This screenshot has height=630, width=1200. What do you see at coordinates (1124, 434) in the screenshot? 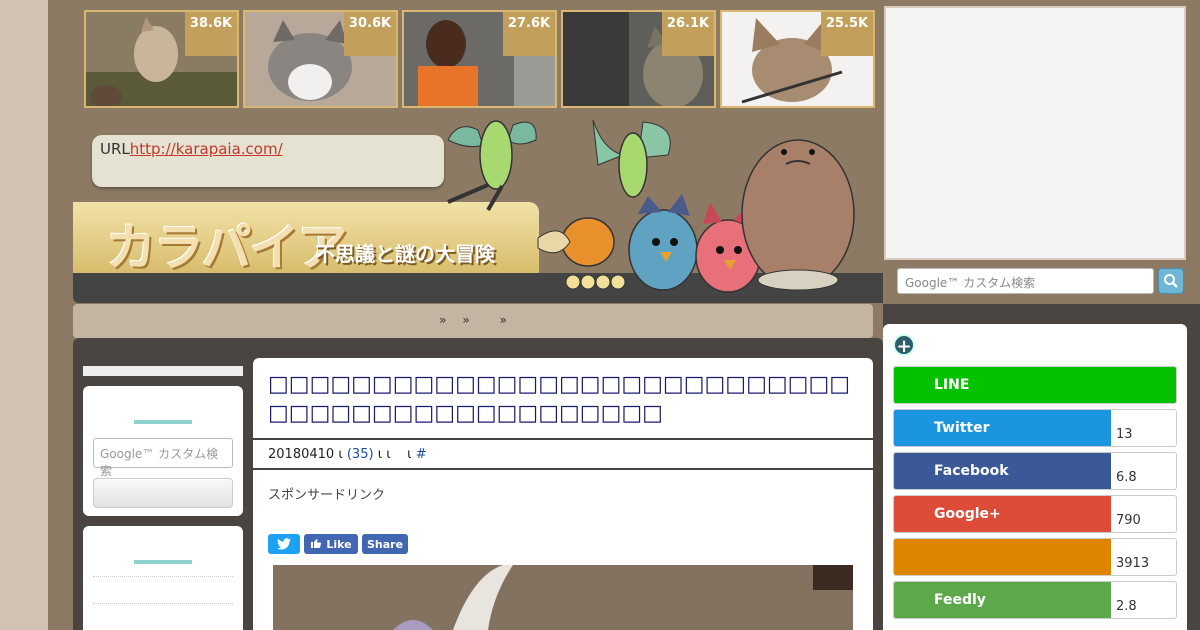
I see `twitter-count: 13` at bounding box center [1124, 434].